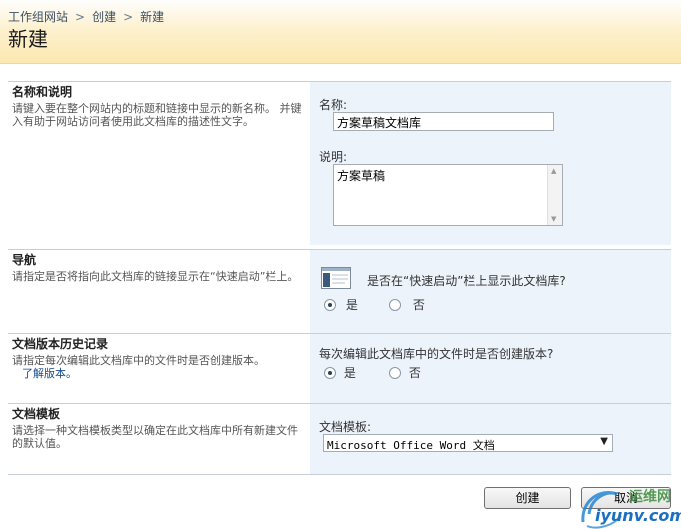  I want to click on versioning-yes-option: 是, so click(340, 372).